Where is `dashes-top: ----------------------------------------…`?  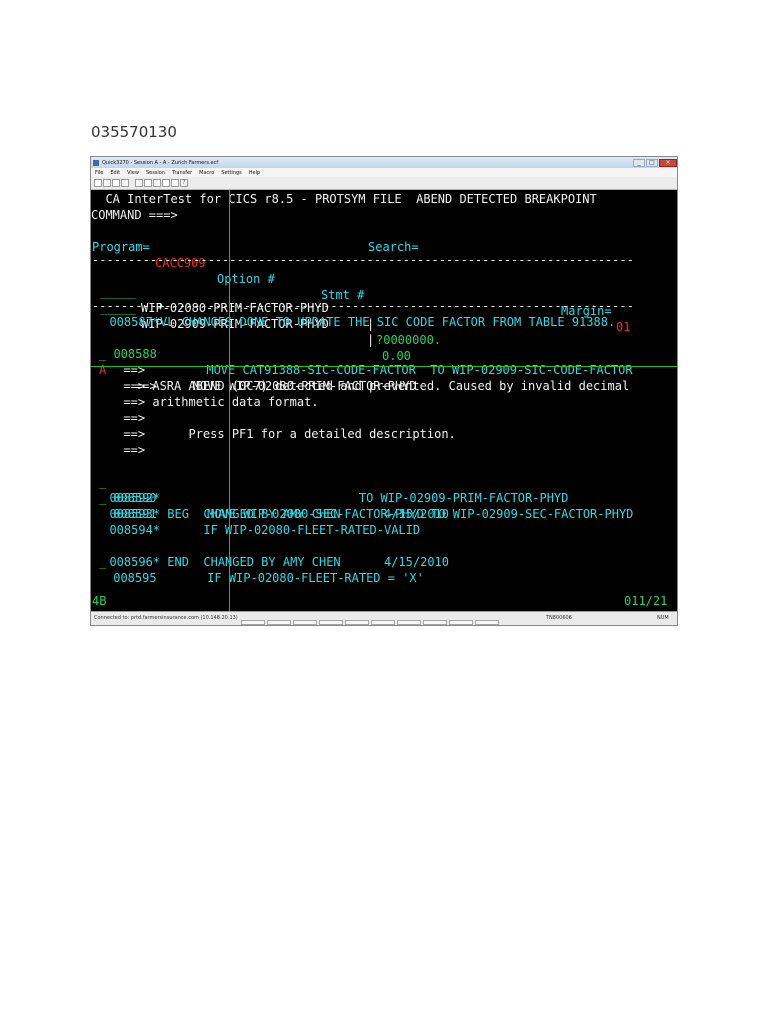
dashes-top: ----------------------------------------… is located at coordinates (363, 260).